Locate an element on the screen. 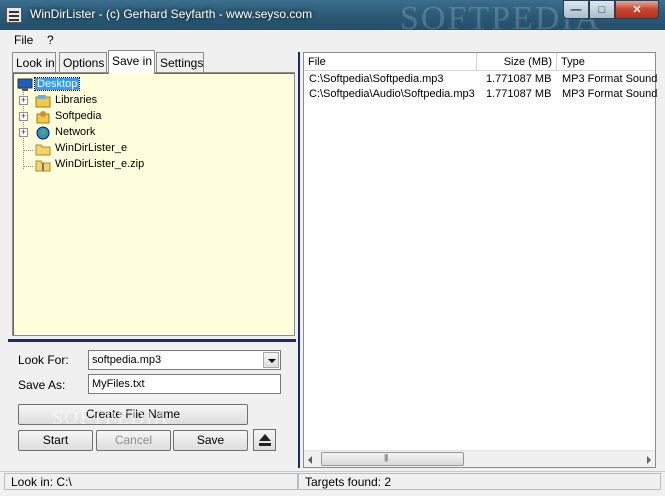 The image size is (665, 496). cancel-button: Cancel is located at coordinates (133, 440).